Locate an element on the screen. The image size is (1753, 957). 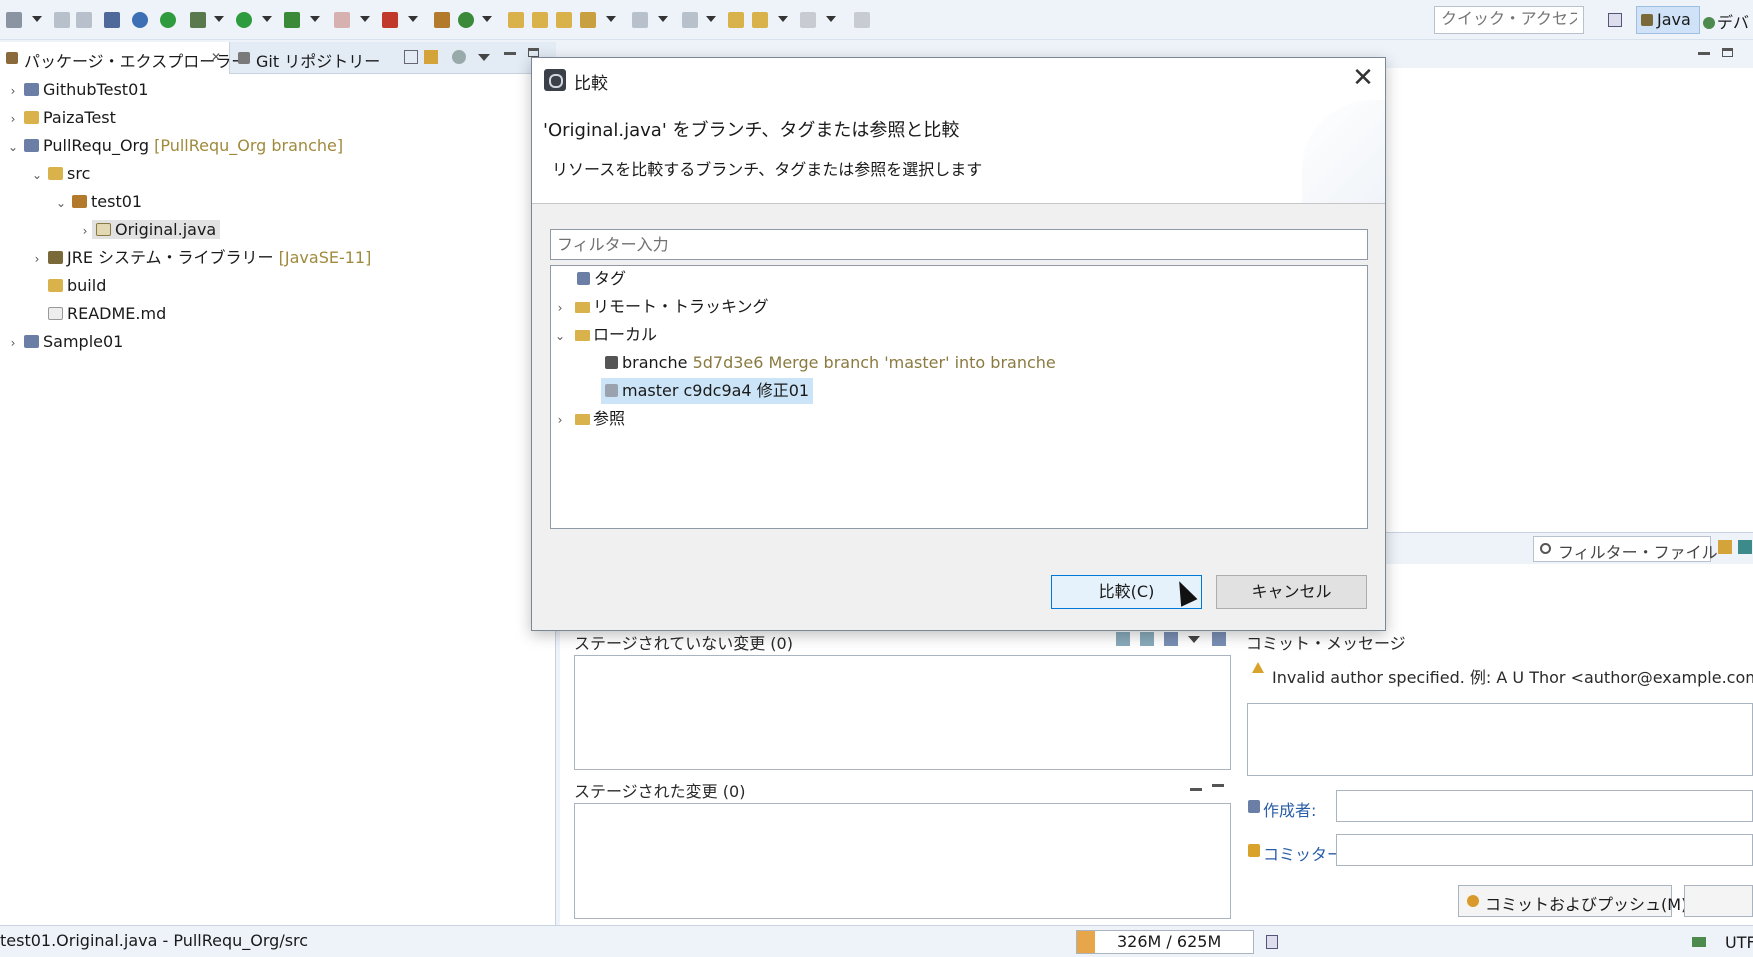
new-dropdown-icon is located at coordinates (37, 19).